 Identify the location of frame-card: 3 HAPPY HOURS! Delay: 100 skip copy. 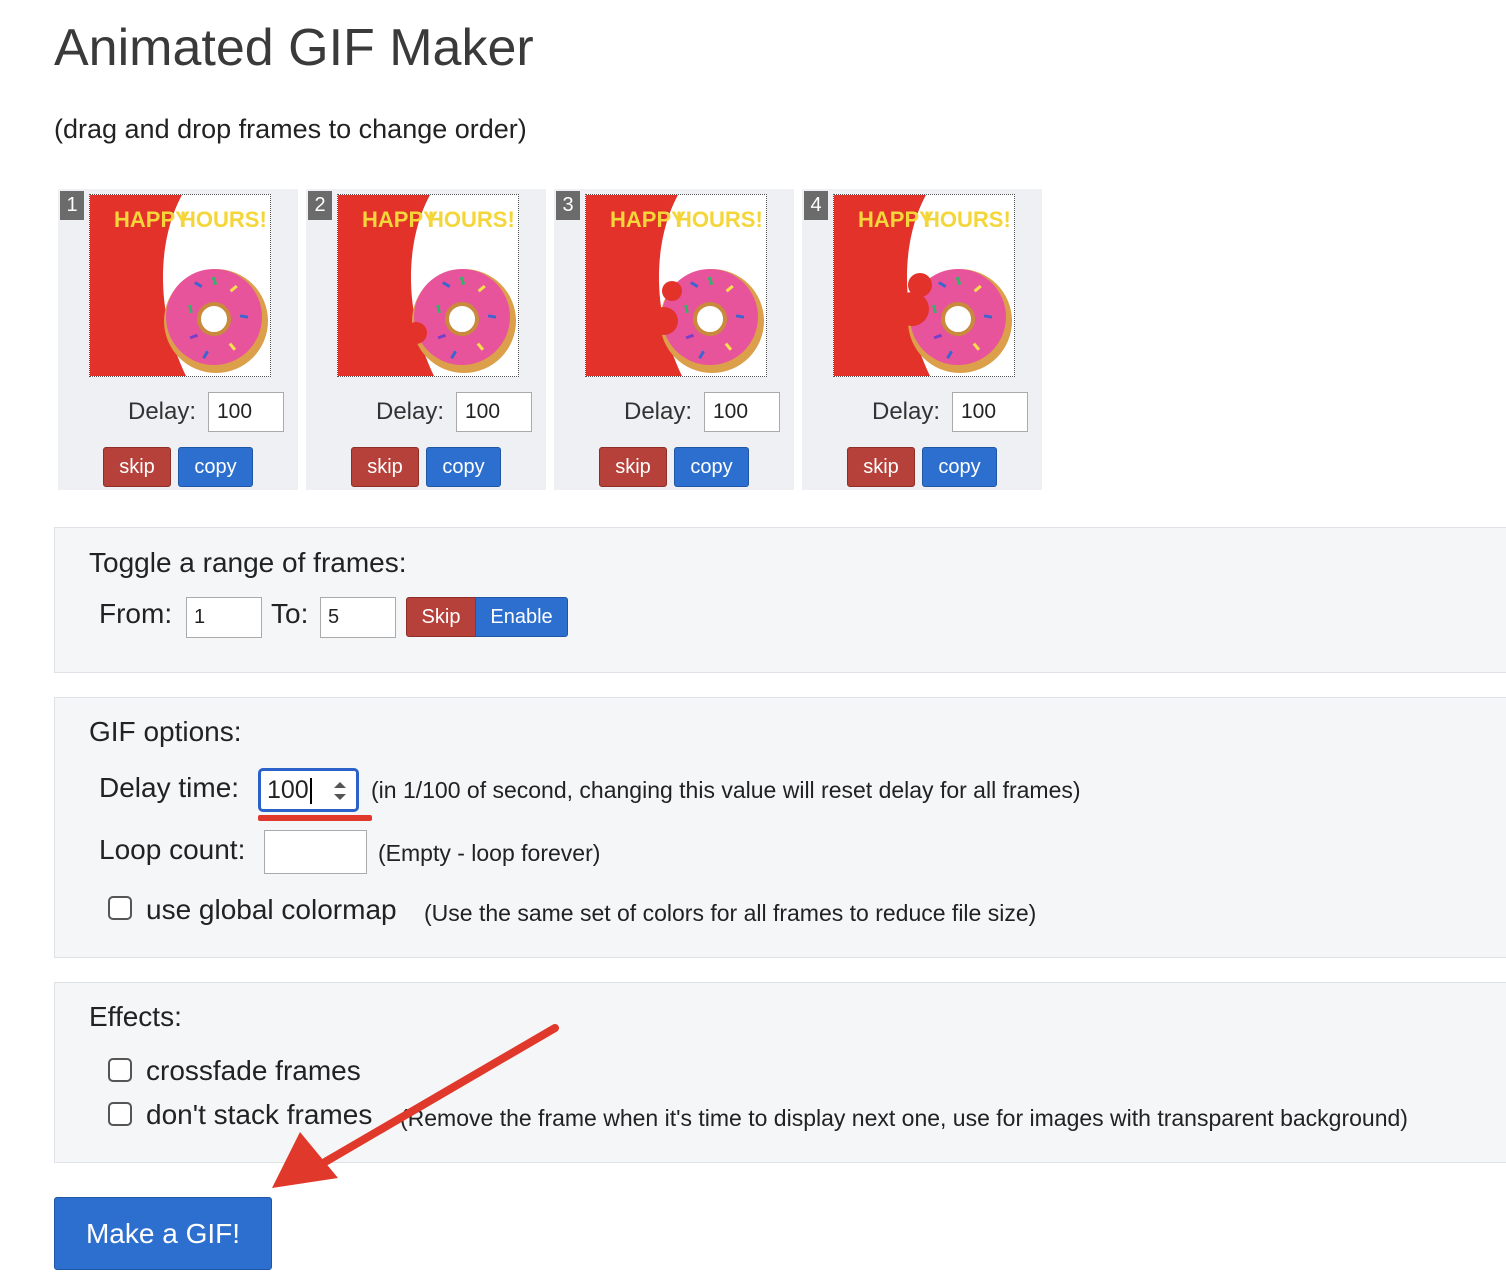
(674, 339).